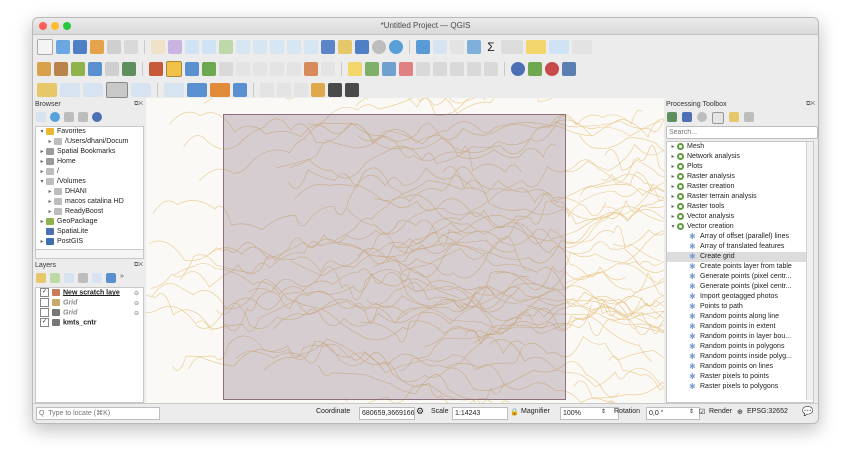  Describe the element at coordinates (589, 413) in the screenshot. I see `magnifier-field: 100%` at that location.